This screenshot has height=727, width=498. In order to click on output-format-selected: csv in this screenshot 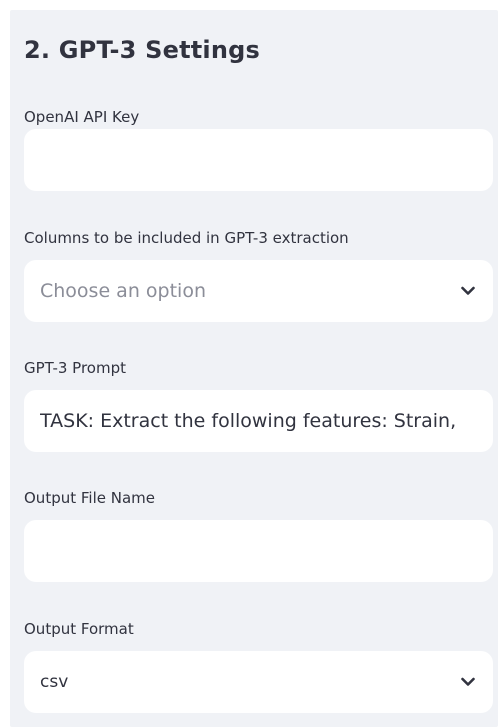, I will do `click(54, 682)`.